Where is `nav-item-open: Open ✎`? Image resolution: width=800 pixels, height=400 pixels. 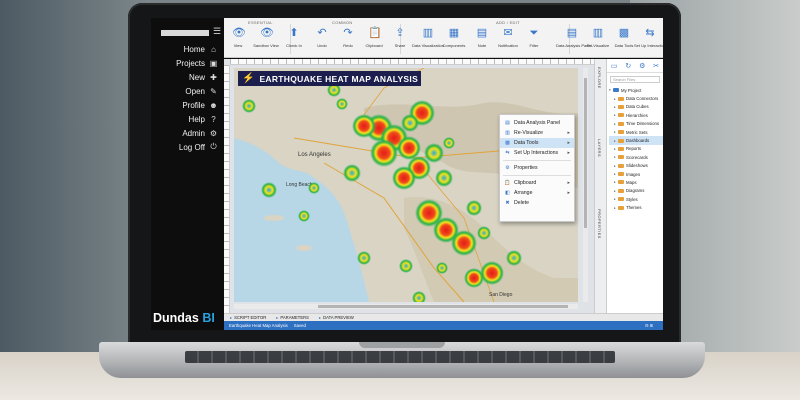 nav-item-open: Open ✎ is located at coordinates (187, 91).